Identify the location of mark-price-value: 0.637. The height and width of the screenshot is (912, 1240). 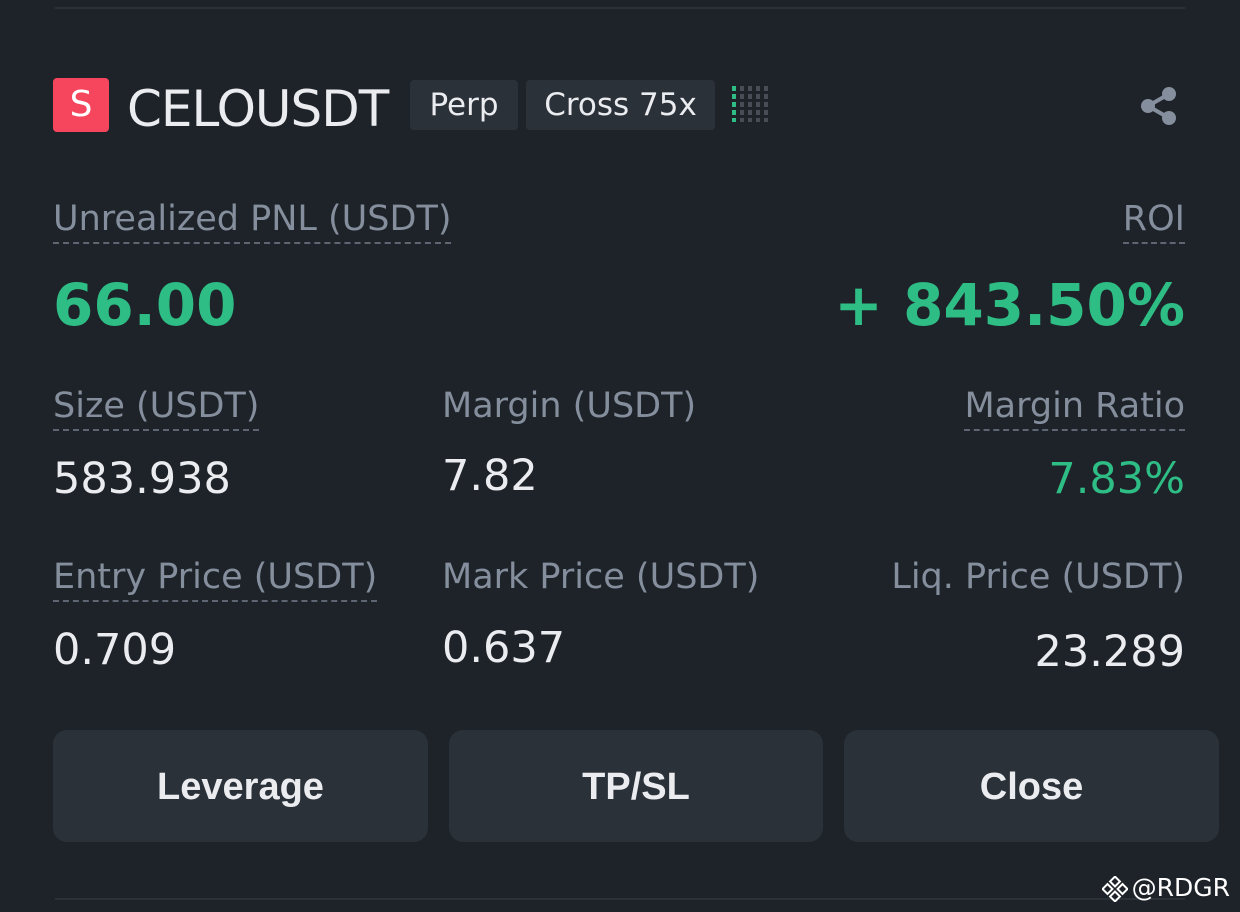
(504, 648).